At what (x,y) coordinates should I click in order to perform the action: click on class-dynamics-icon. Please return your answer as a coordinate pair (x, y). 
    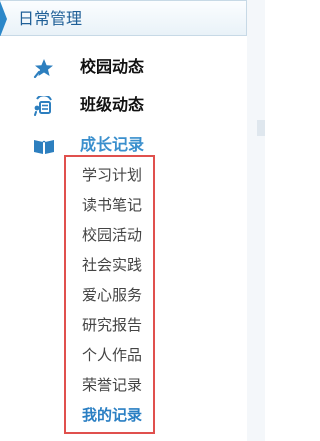
    Looking at the image, I should click on (44, 105).